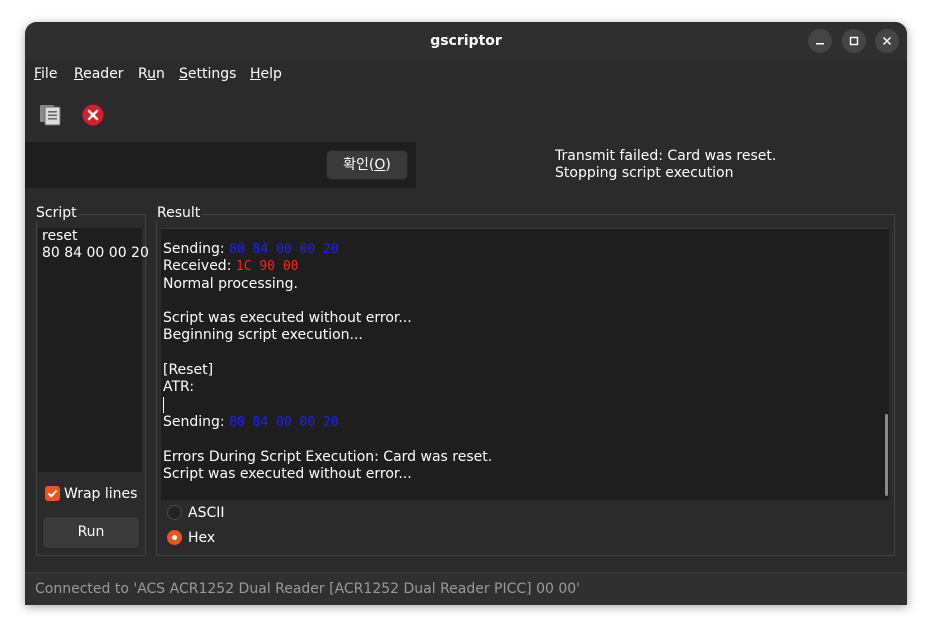  What do you see at coordinates (91, 532) in the screenshot?
I see `run-button: Run` at bounding box center [91, 532].